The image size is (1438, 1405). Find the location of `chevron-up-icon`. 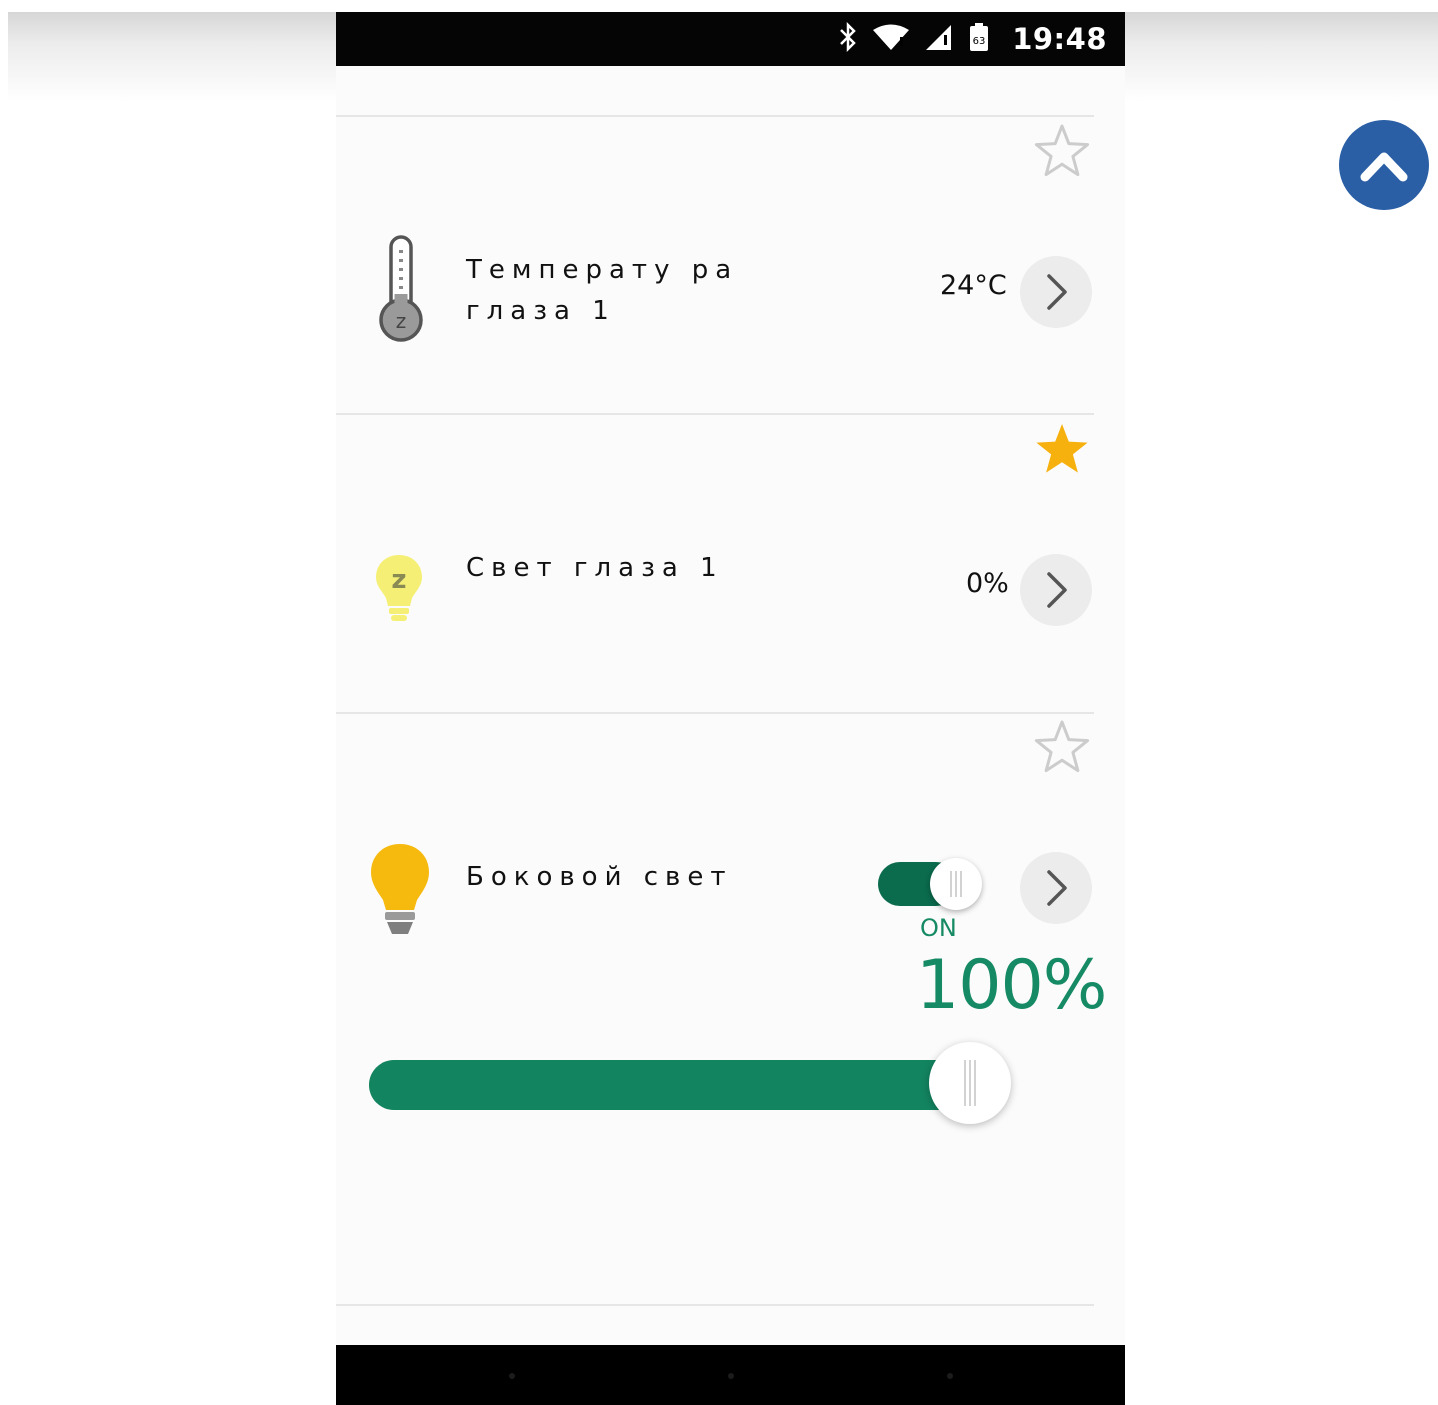

chevron-up-icon is located at coordinates (1384, 167).